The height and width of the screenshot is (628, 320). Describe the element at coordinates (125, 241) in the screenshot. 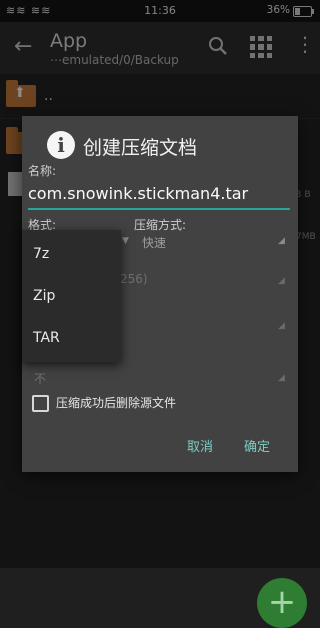

I see `format-dropdown-caret-icon: ▼` at that location.